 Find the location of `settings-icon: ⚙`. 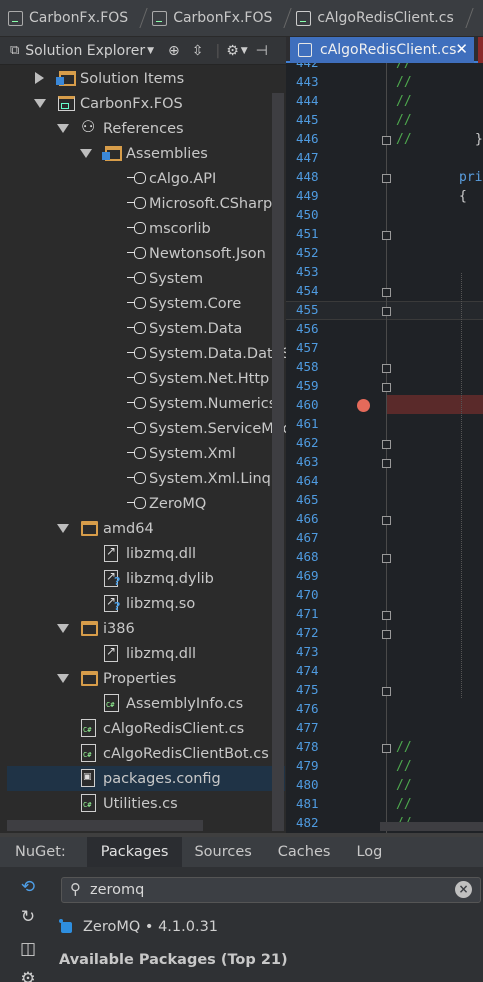

settings-icon: ⚙ is located at coordinates (28, 975).